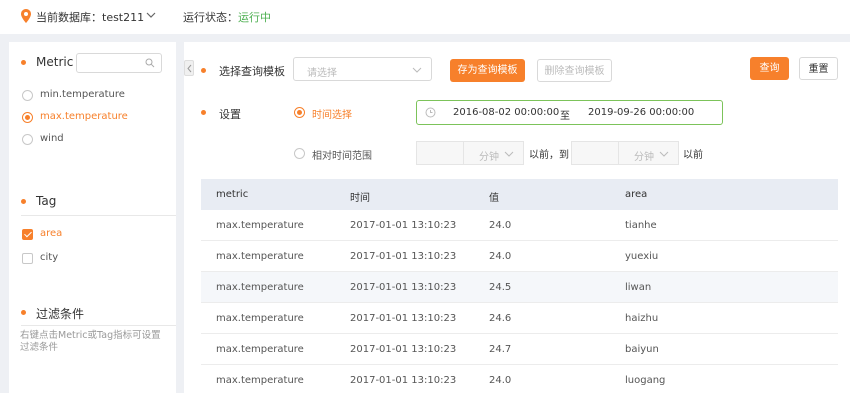 The width and height of the screenshot is (850, 393). Describe the element at coordinates (227, 17) in the screenshot. I see `run-status-label: 运行状态：运行中` at that location.